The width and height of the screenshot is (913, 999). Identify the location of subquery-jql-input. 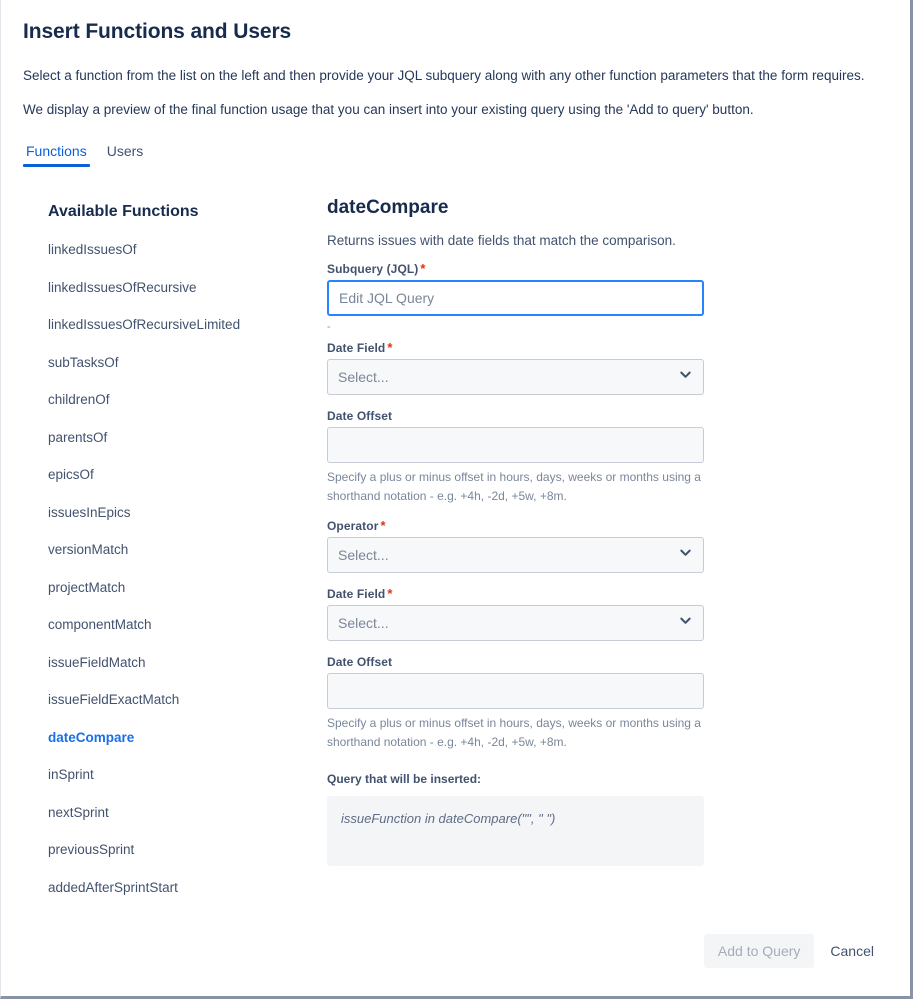
(515, 298).